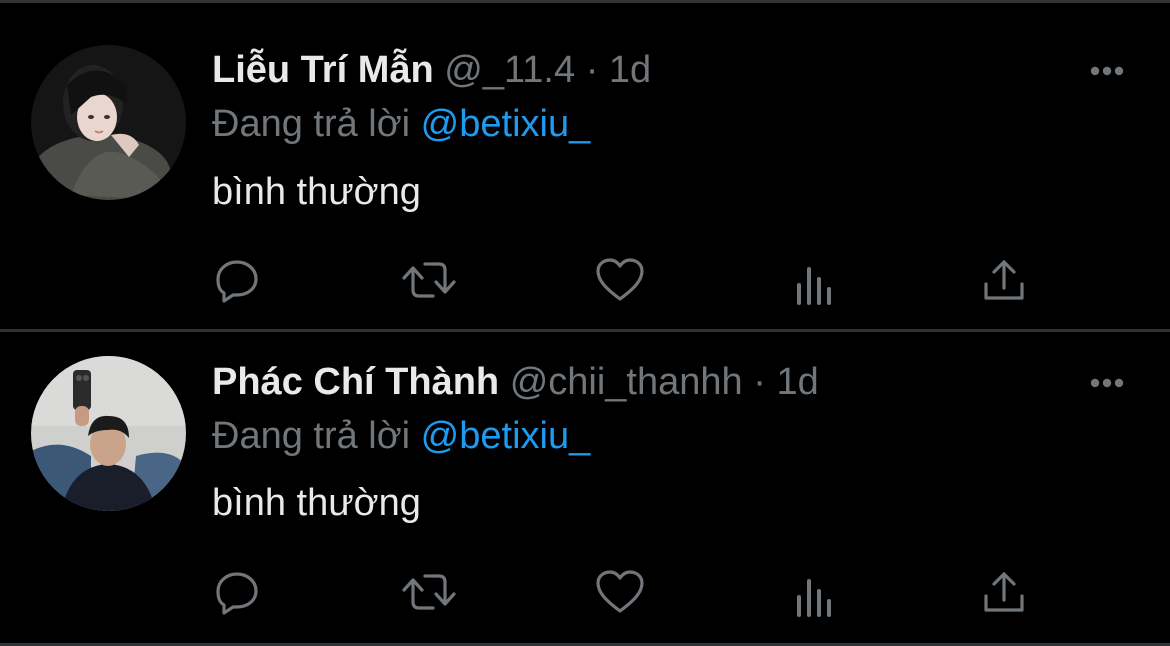 Image resolution: width=1170 pixels, height=646 pixels. I want to click on tweet-header: Liễu Trí Mẫn @_11.4 · 1d, so click(431, 70).